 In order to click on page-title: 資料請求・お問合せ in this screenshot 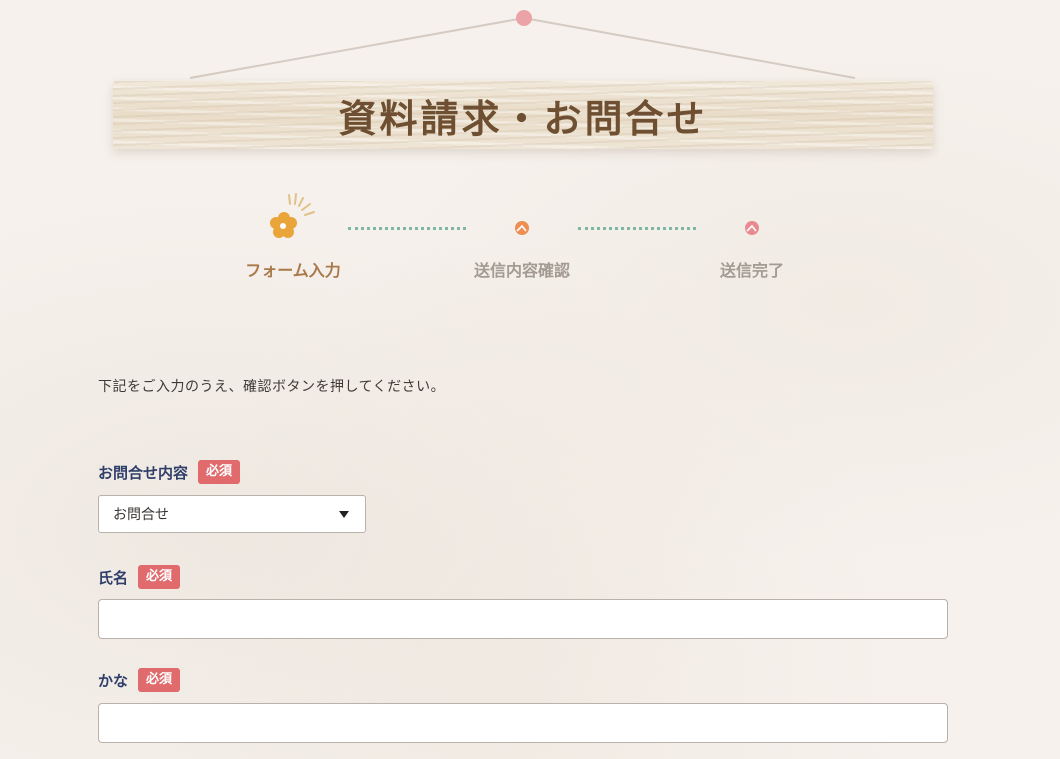, I will do `click(523, 118)`.